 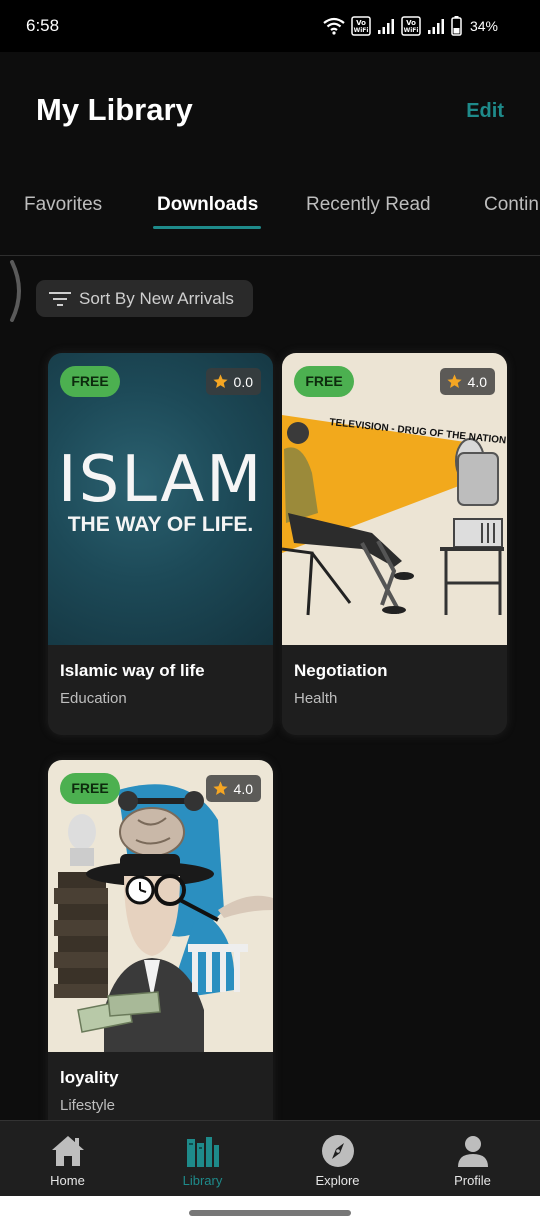 What do you see at coordinates (60, 298) in the screenshot?
I see `sort-icon` at bounding box center [60, 298].